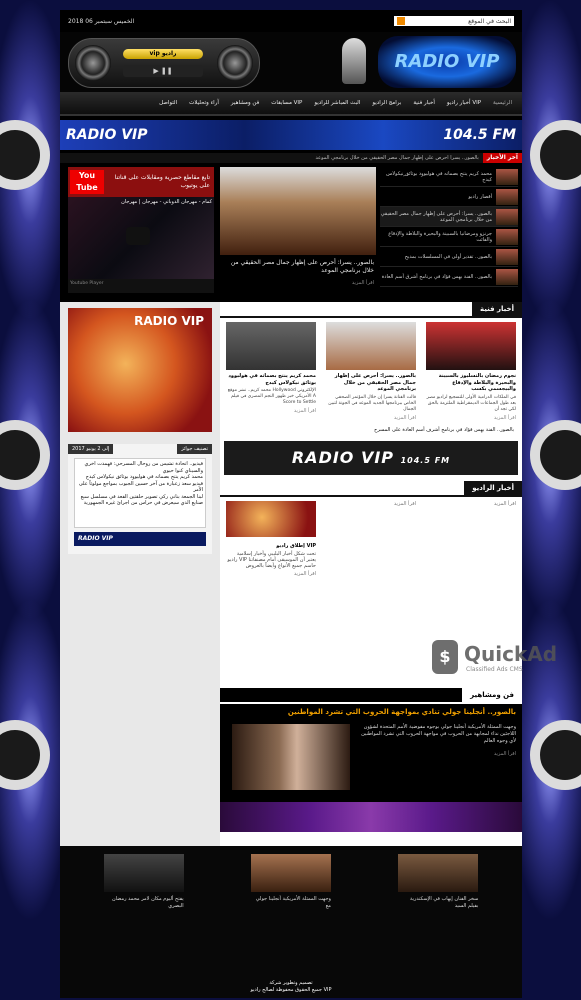 The height and width of the screenshot is (1000, 581). I want to click on footer-card: يفتح أليوم مكان لامر محمد رمضان البصري, so click(143, 881).